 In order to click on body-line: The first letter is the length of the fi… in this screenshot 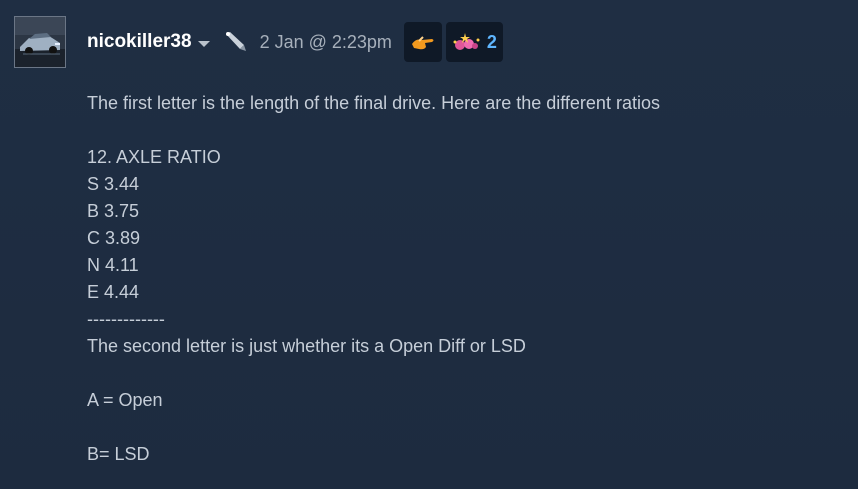, I will do `click(373, 103)`.